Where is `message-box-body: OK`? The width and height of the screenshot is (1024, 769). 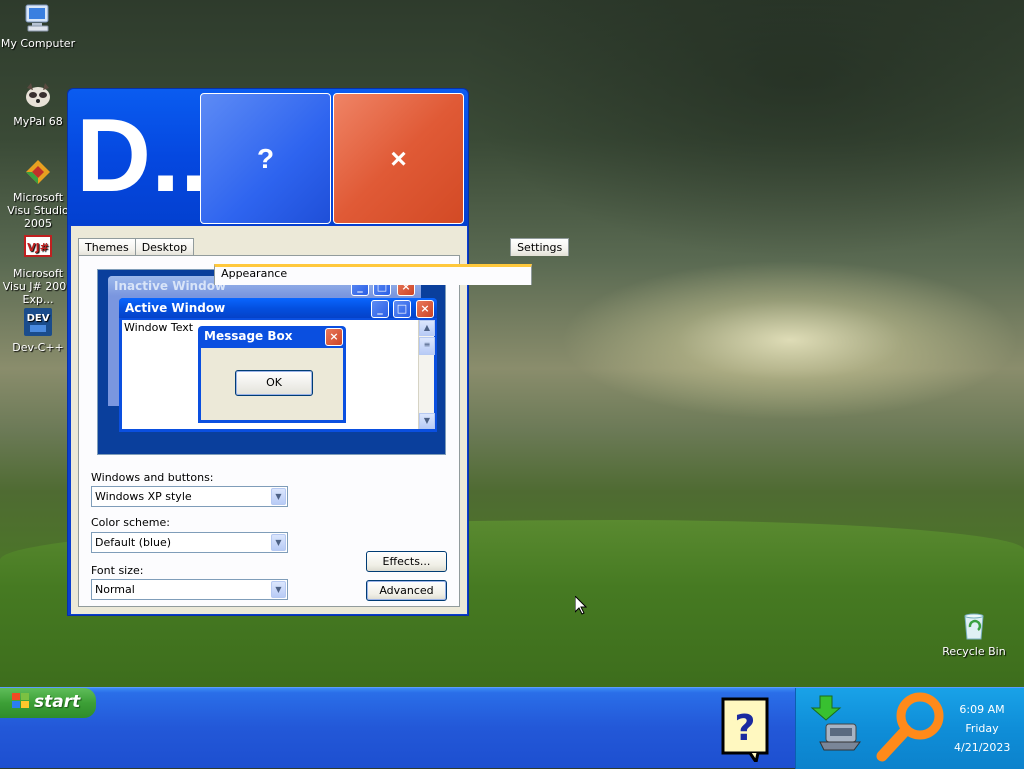 message-box-body: OK is located at coordinates (272, 384).